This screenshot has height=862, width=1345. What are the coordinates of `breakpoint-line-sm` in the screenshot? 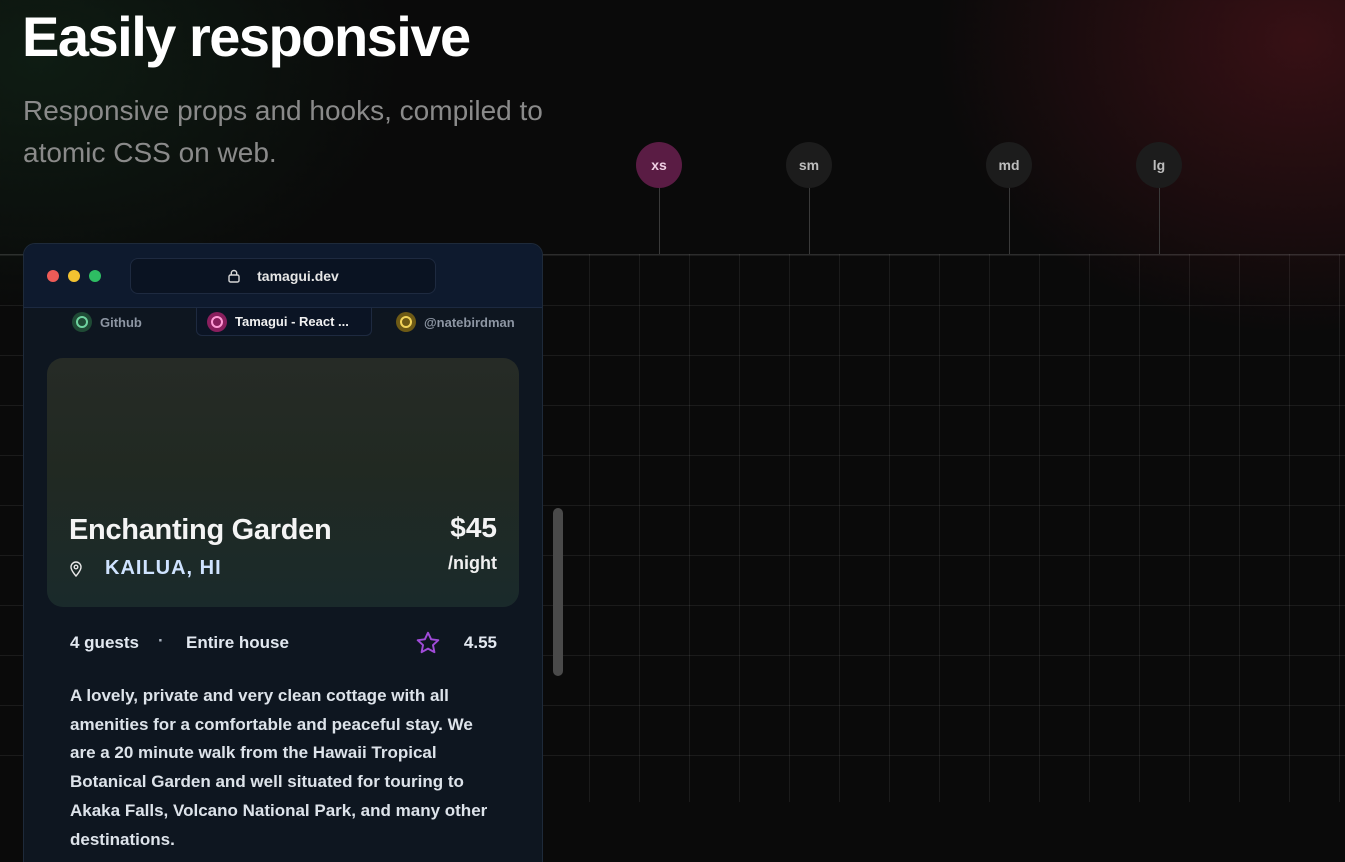 It's located at (809, 220).